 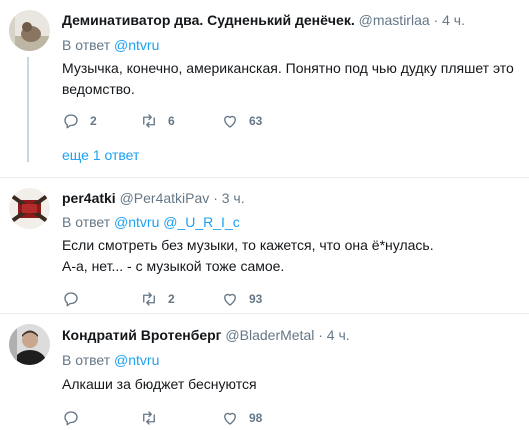 I want to click on author-handle: @Per4atkiPav, so click(x=165, y=198).